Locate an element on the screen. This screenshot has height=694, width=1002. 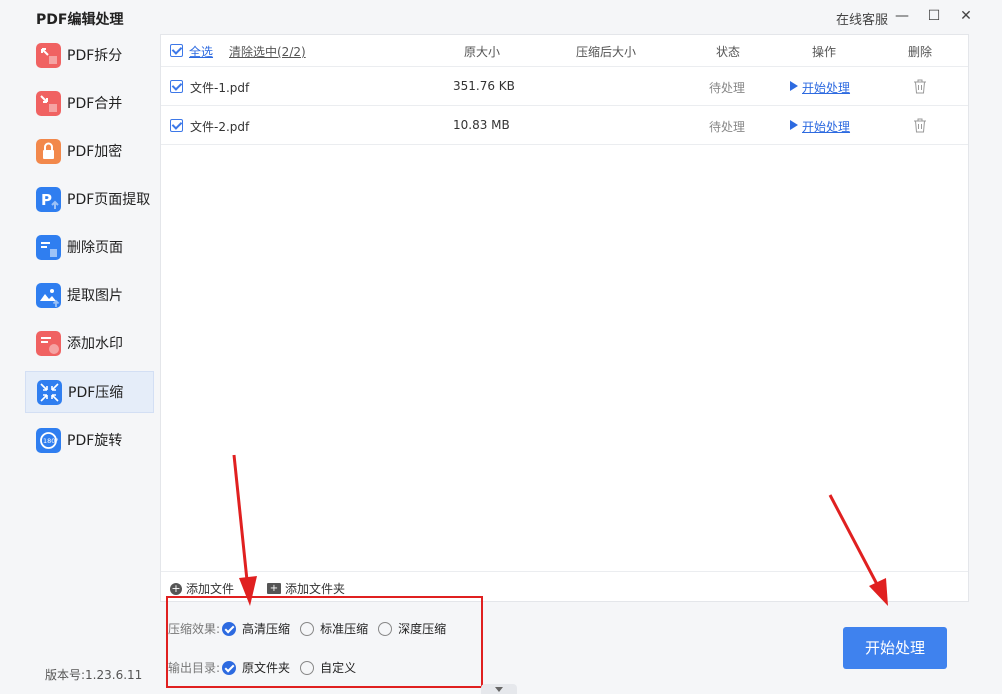
output-option-row: 输出目录: 原文件夹 自定义 is located at coordinates (267, 667).